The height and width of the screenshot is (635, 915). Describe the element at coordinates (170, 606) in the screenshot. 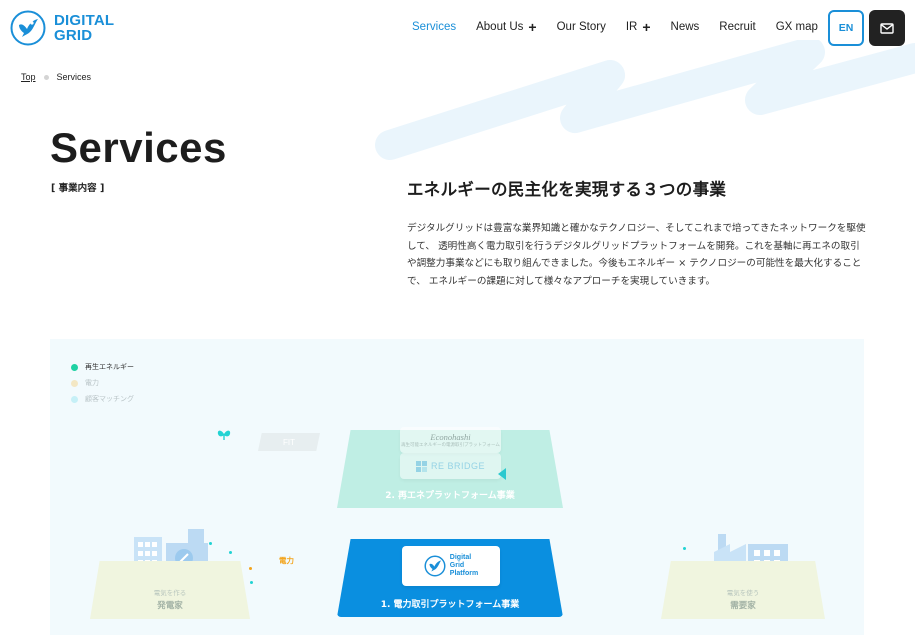

I see `generator-title: 発電家` at that location.